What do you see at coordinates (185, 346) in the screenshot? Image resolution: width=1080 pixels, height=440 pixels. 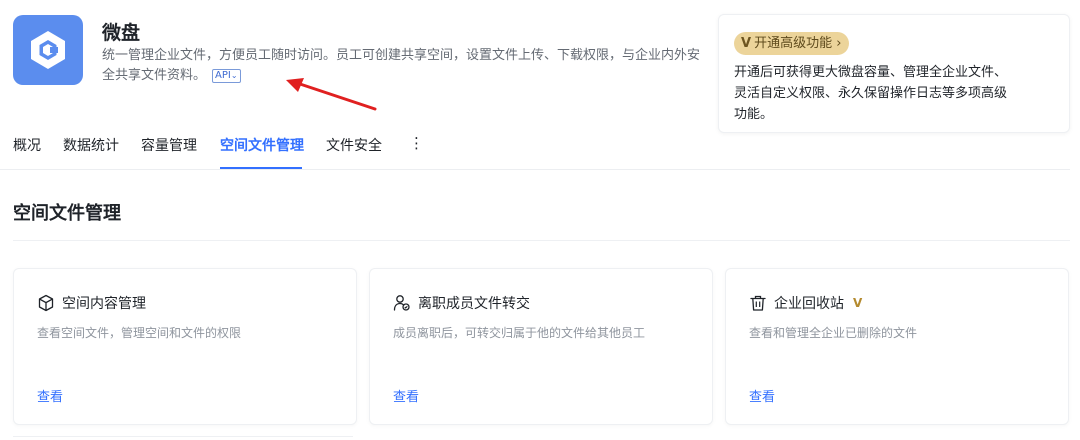 I see `feature-card-space-content: 空间内容管理 查看空间文件，管理空间和文件的权限 查看` at bounding box center [185, 346].